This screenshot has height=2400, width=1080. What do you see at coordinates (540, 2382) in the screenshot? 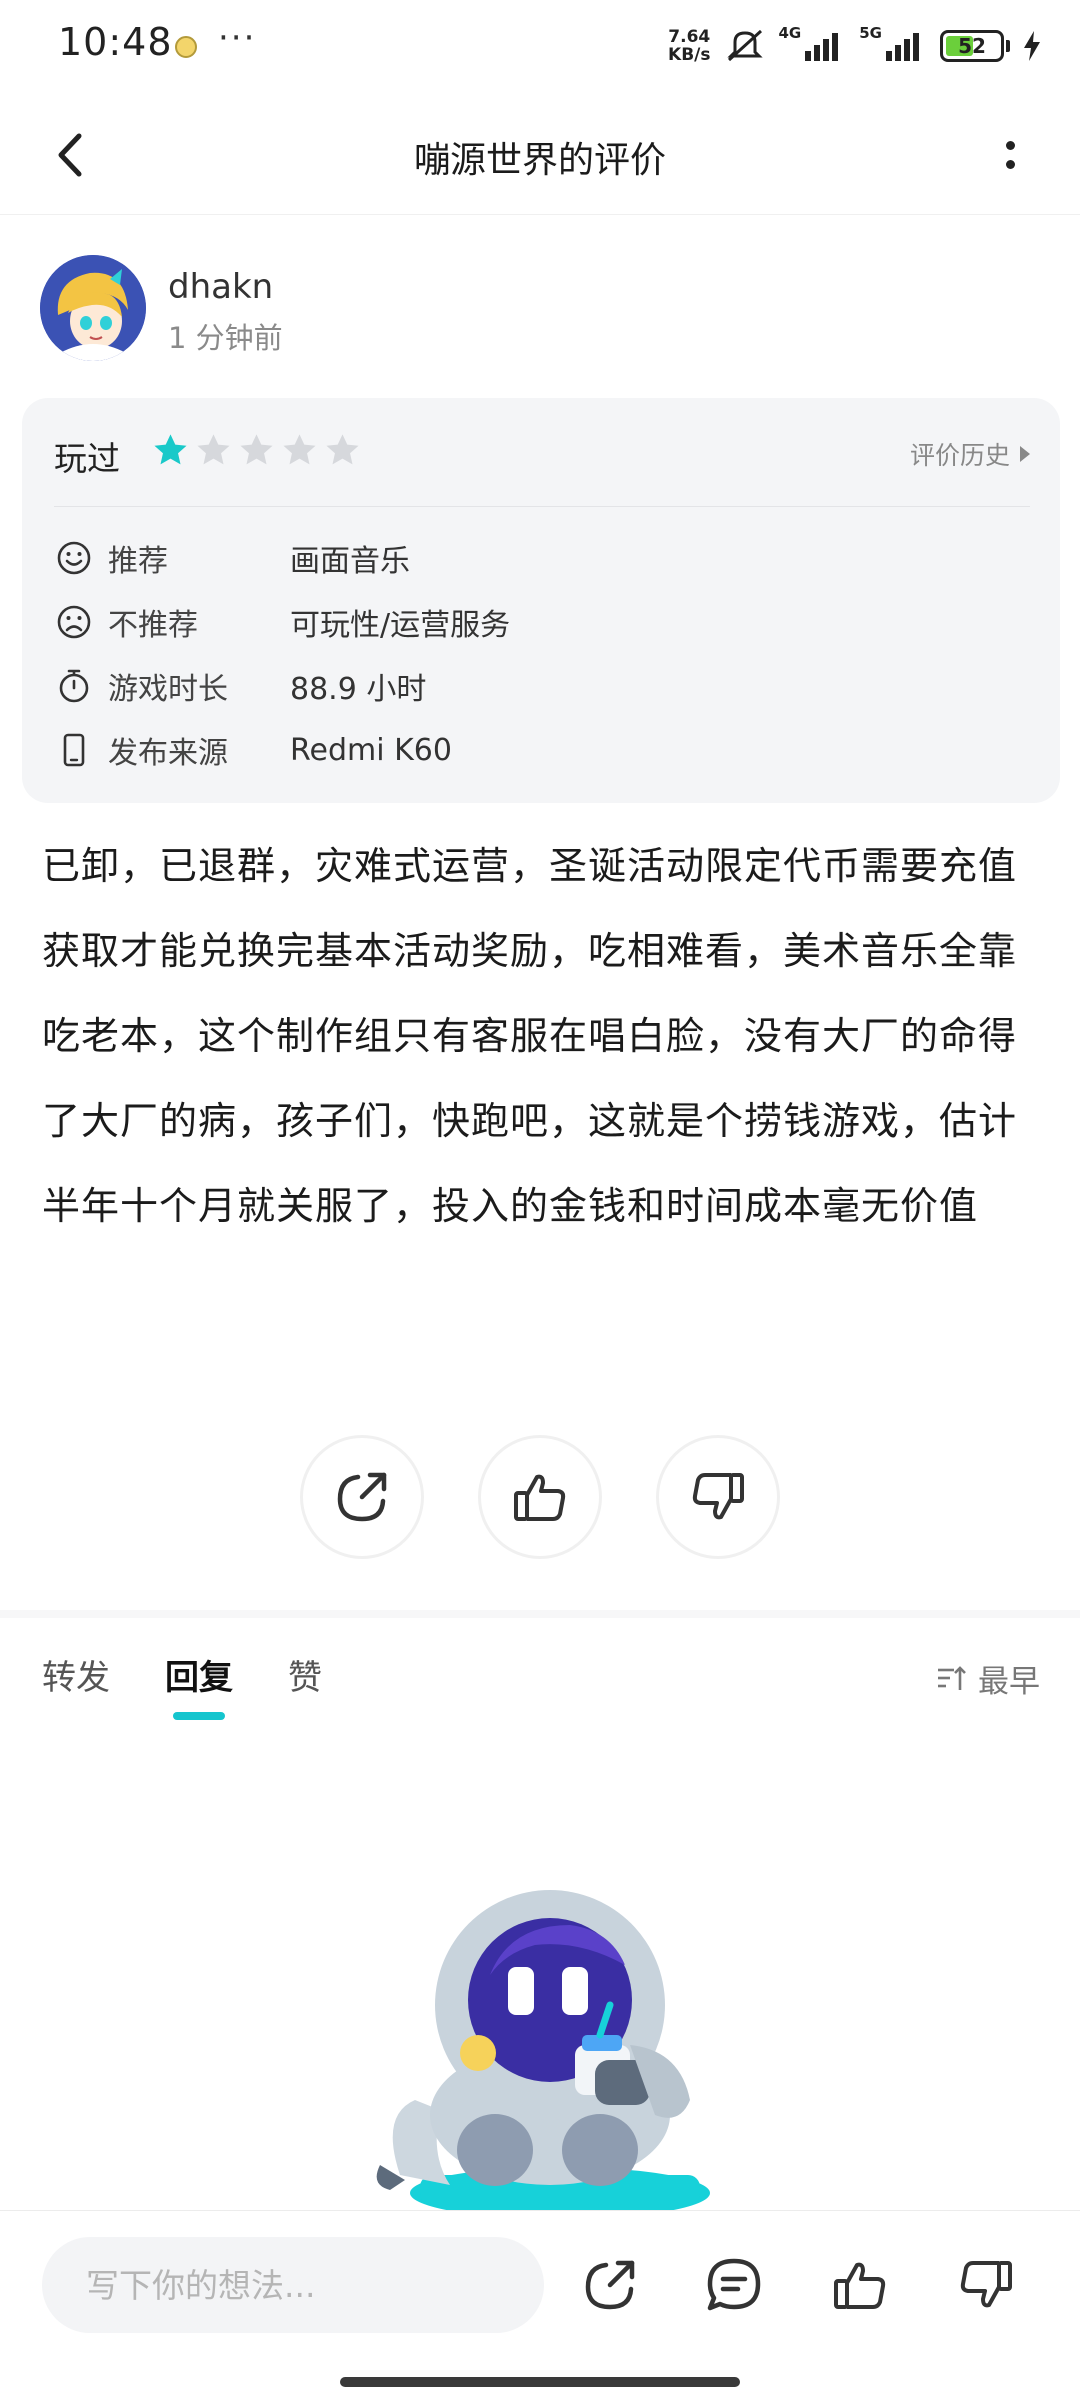
I see `home-indicator` at bounding box center [540, 2382].